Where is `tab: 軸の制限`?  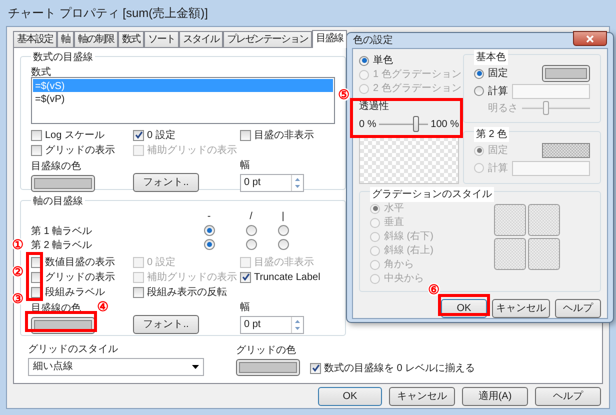
tab: 軸の制限 is located at coordinates (96, 38).